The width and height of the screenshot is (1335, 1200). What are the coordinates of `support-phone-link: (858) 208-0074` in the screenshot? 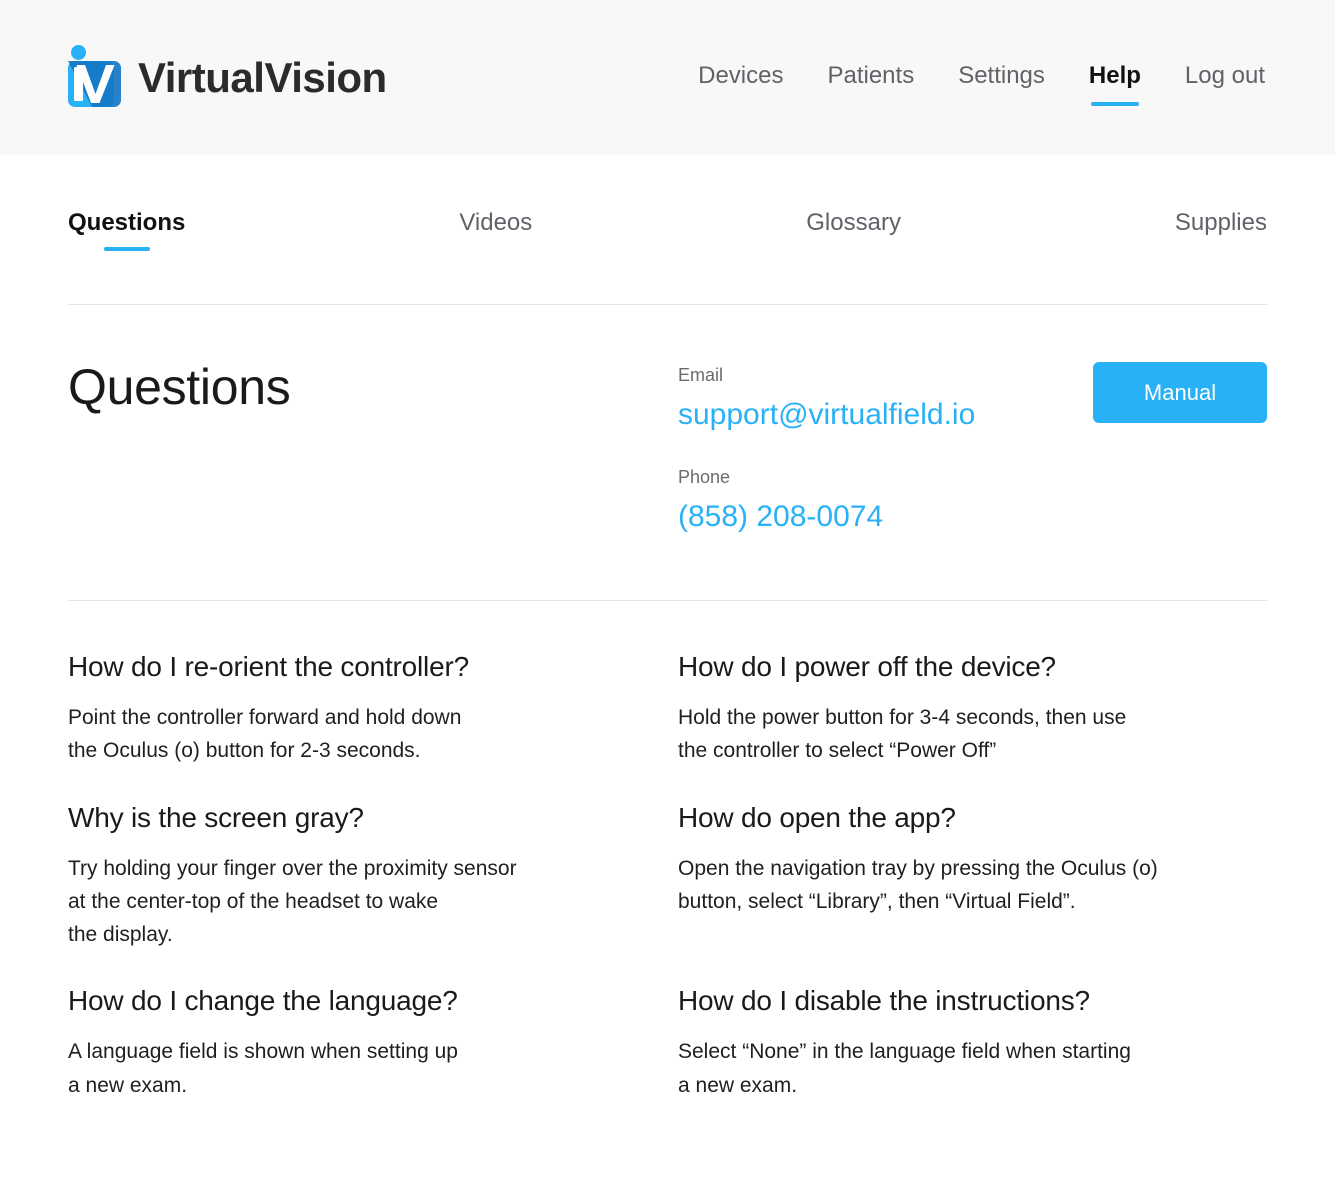 It's located at (780, 517).